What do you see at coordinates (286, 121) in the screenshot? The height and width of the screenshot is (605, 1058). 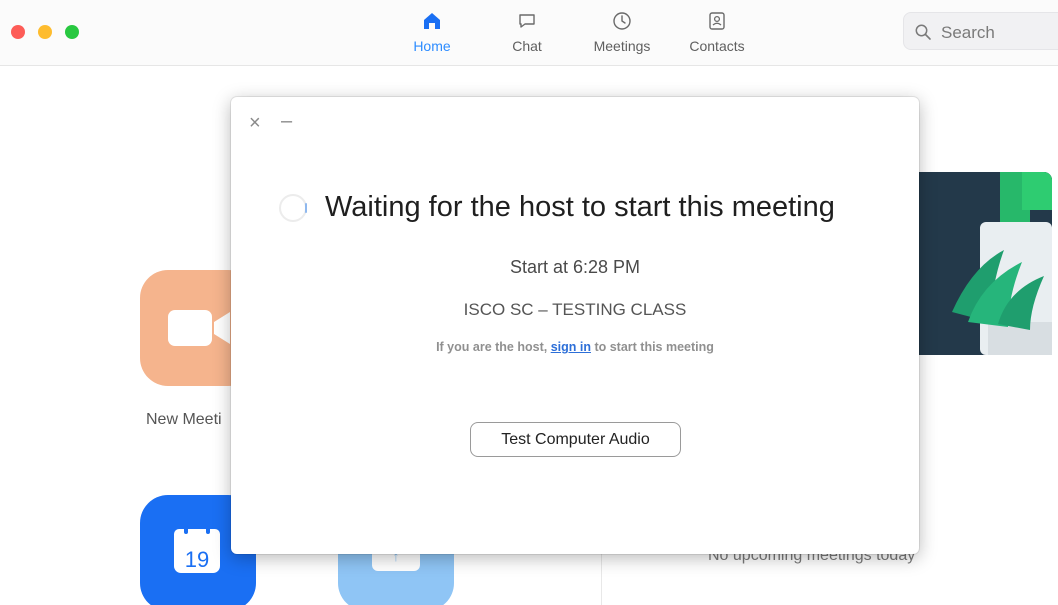 I see `minimize-icon: –` at bounding box center [286, 121].